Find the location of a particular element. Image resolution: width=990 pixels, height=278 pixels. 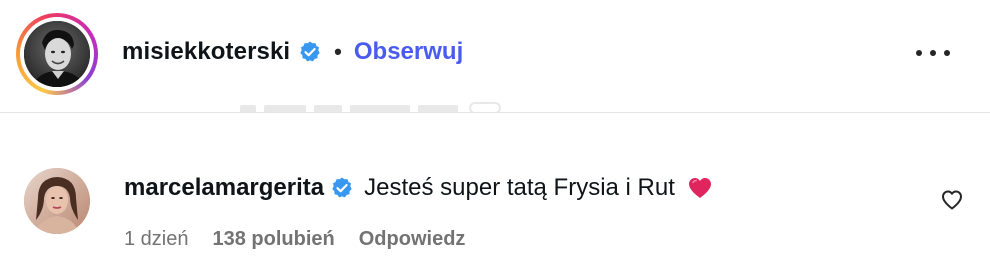

header-name-row: misiekkoterski • Obserwuj is located at coordinates (292, 52).